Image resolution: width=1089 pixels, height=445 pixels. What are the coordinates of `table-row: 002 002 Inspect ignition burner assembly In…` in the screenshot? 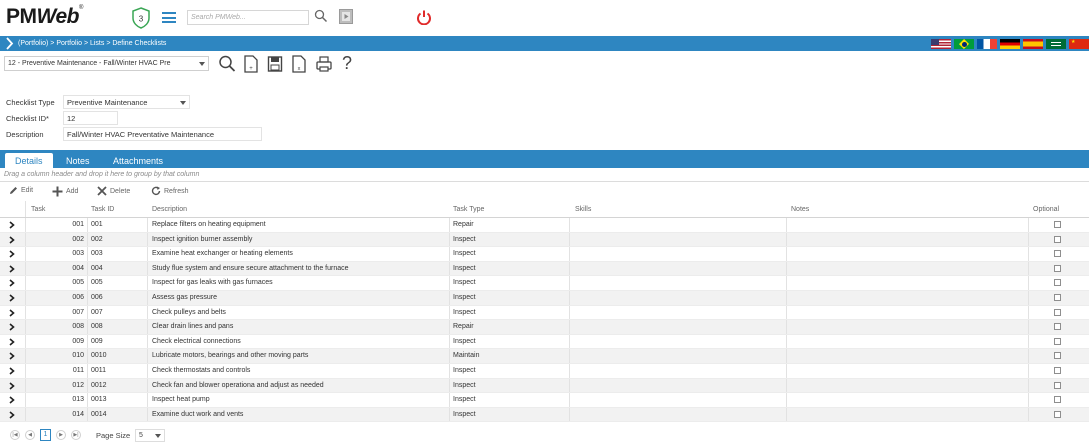 It's located at (544, 240).